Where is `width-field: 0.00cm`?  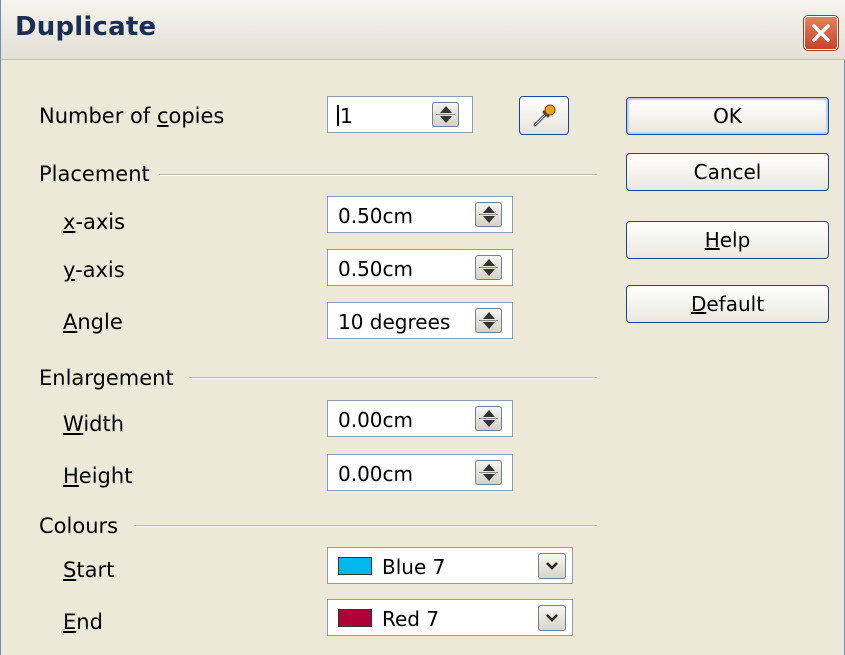 width-field: 0.00cm is located at coordinates (420, 418).